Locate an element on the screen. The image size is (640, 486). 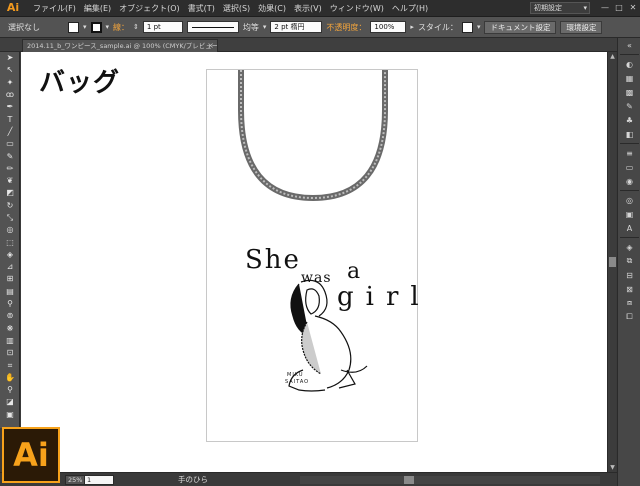
brush-field: 2 pt 楕円 is located at coordinates (296, 27).